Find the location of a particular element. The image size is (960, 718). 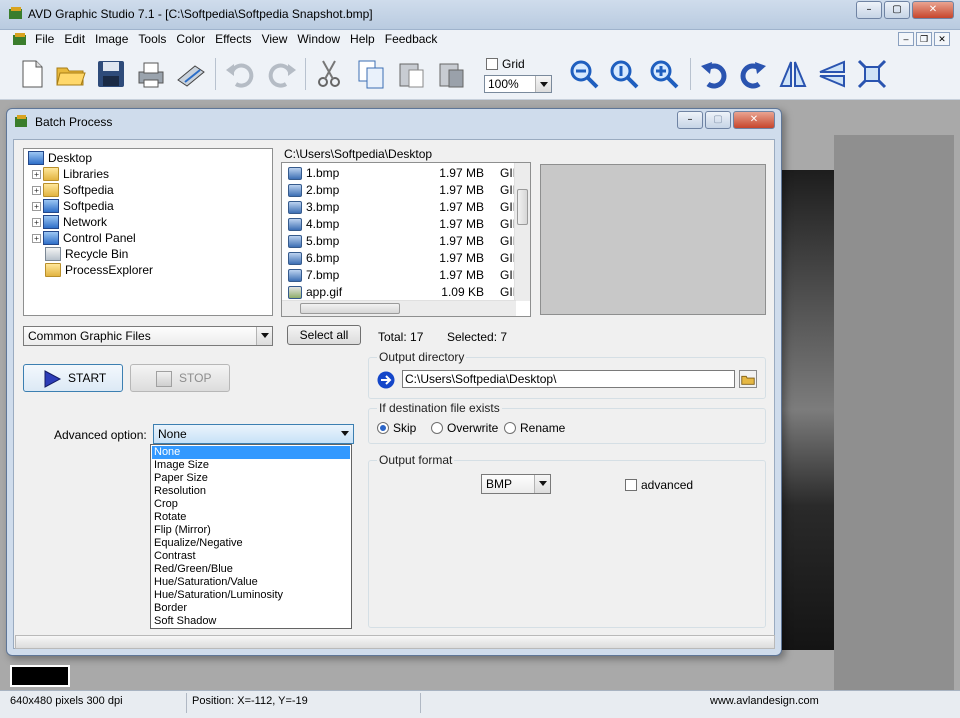

mdi-minimize-button: – is located at coordinates (906, 39).